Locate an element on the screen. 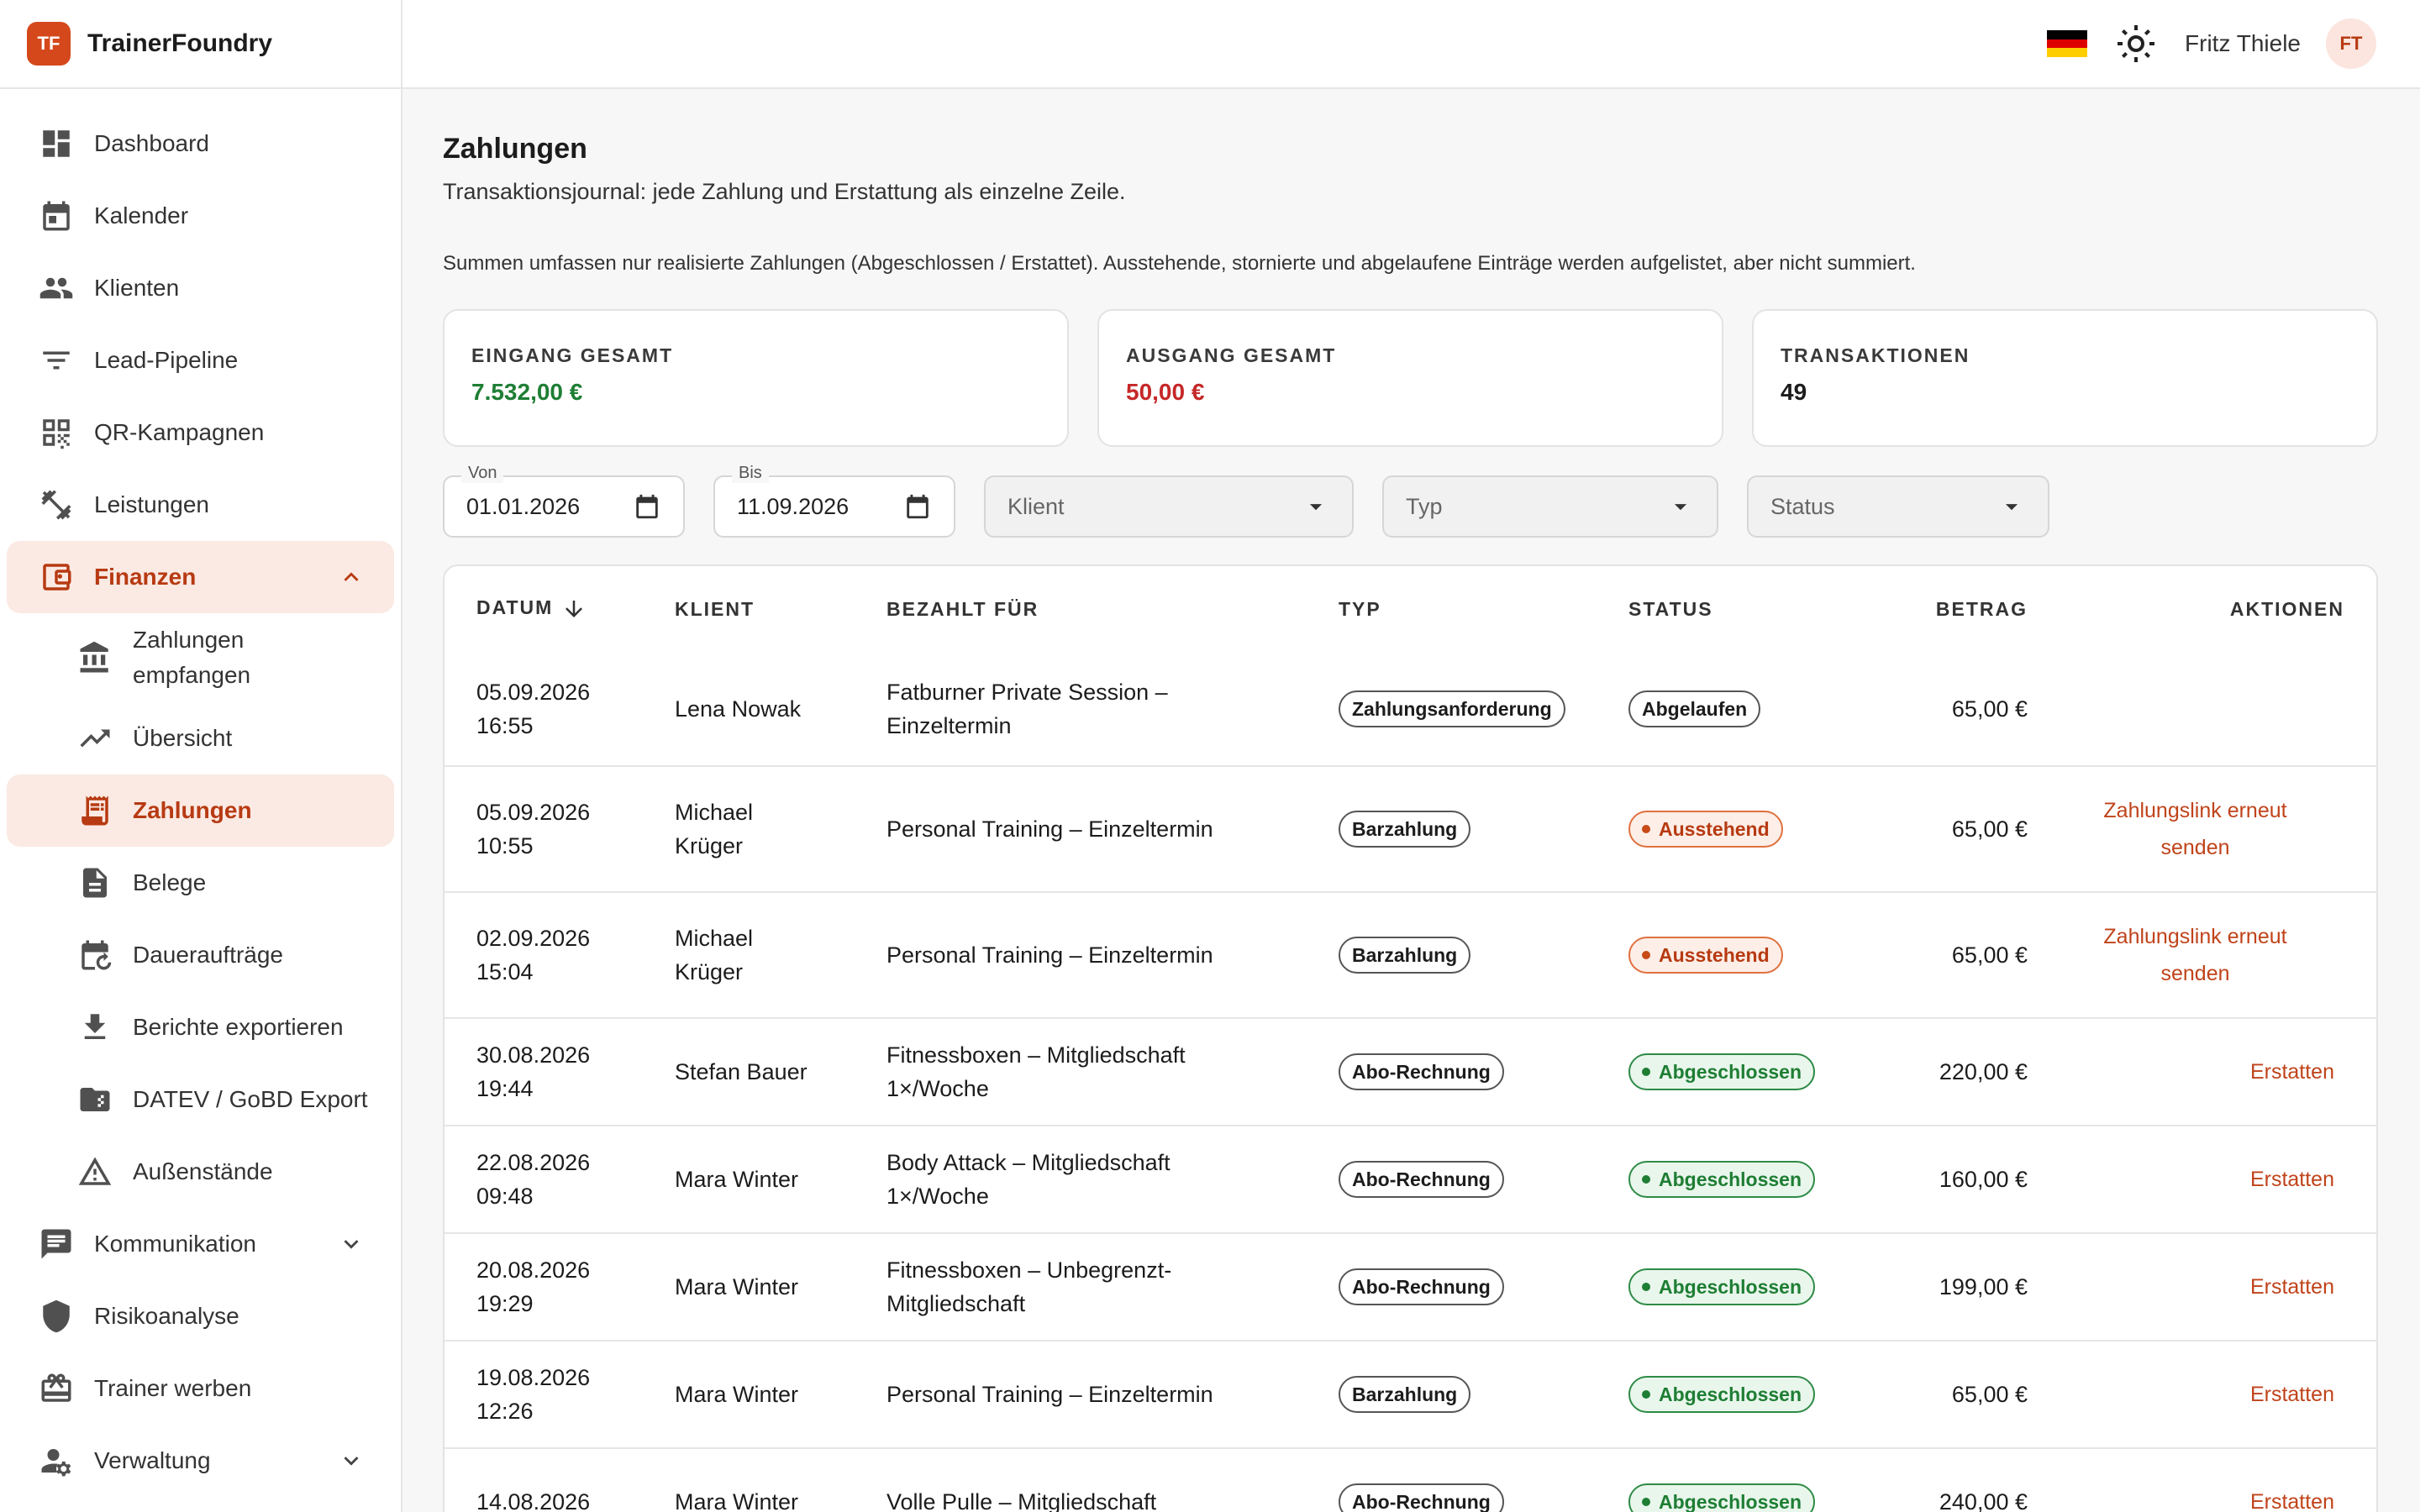 The width and height of the screenshot is (2420, 1512). de-flag-icon is located at coordinates (2067, 44).